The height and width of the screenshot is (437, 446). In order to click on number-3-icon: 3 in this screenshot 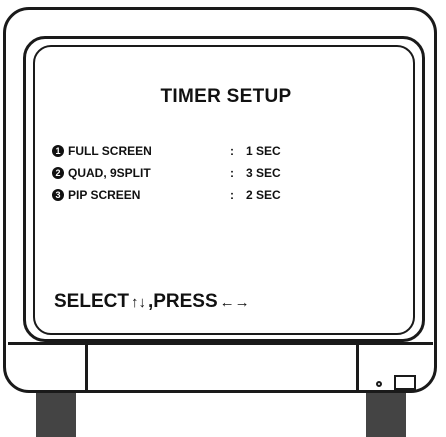, I will do `click(58, 195)`.